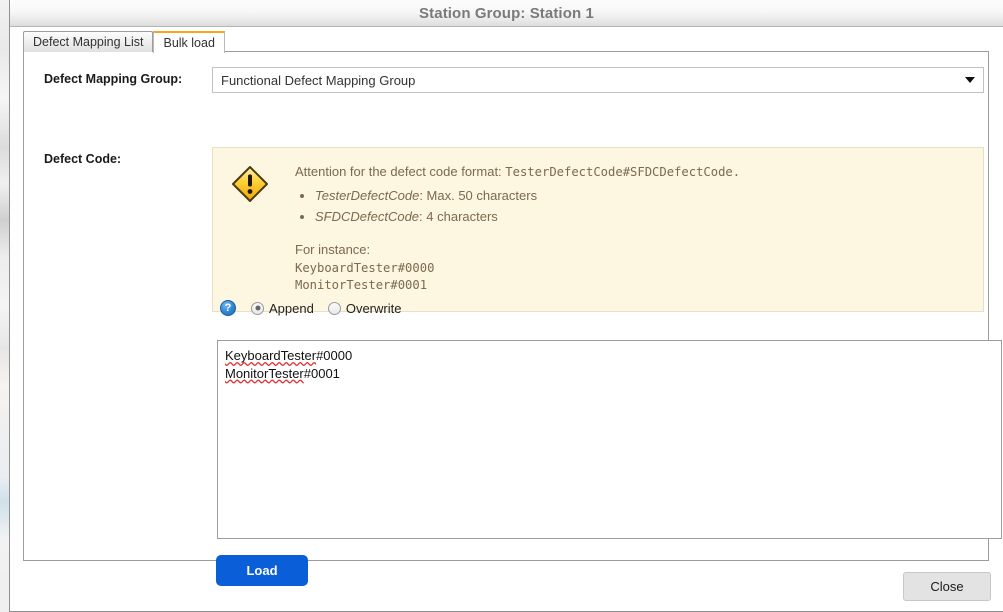 This screenshot has width=1003, height=612. What do you see at coordinates (291, 308) in the screenshot?
I see `radio-label: Append` at bounding box center [291, 308].